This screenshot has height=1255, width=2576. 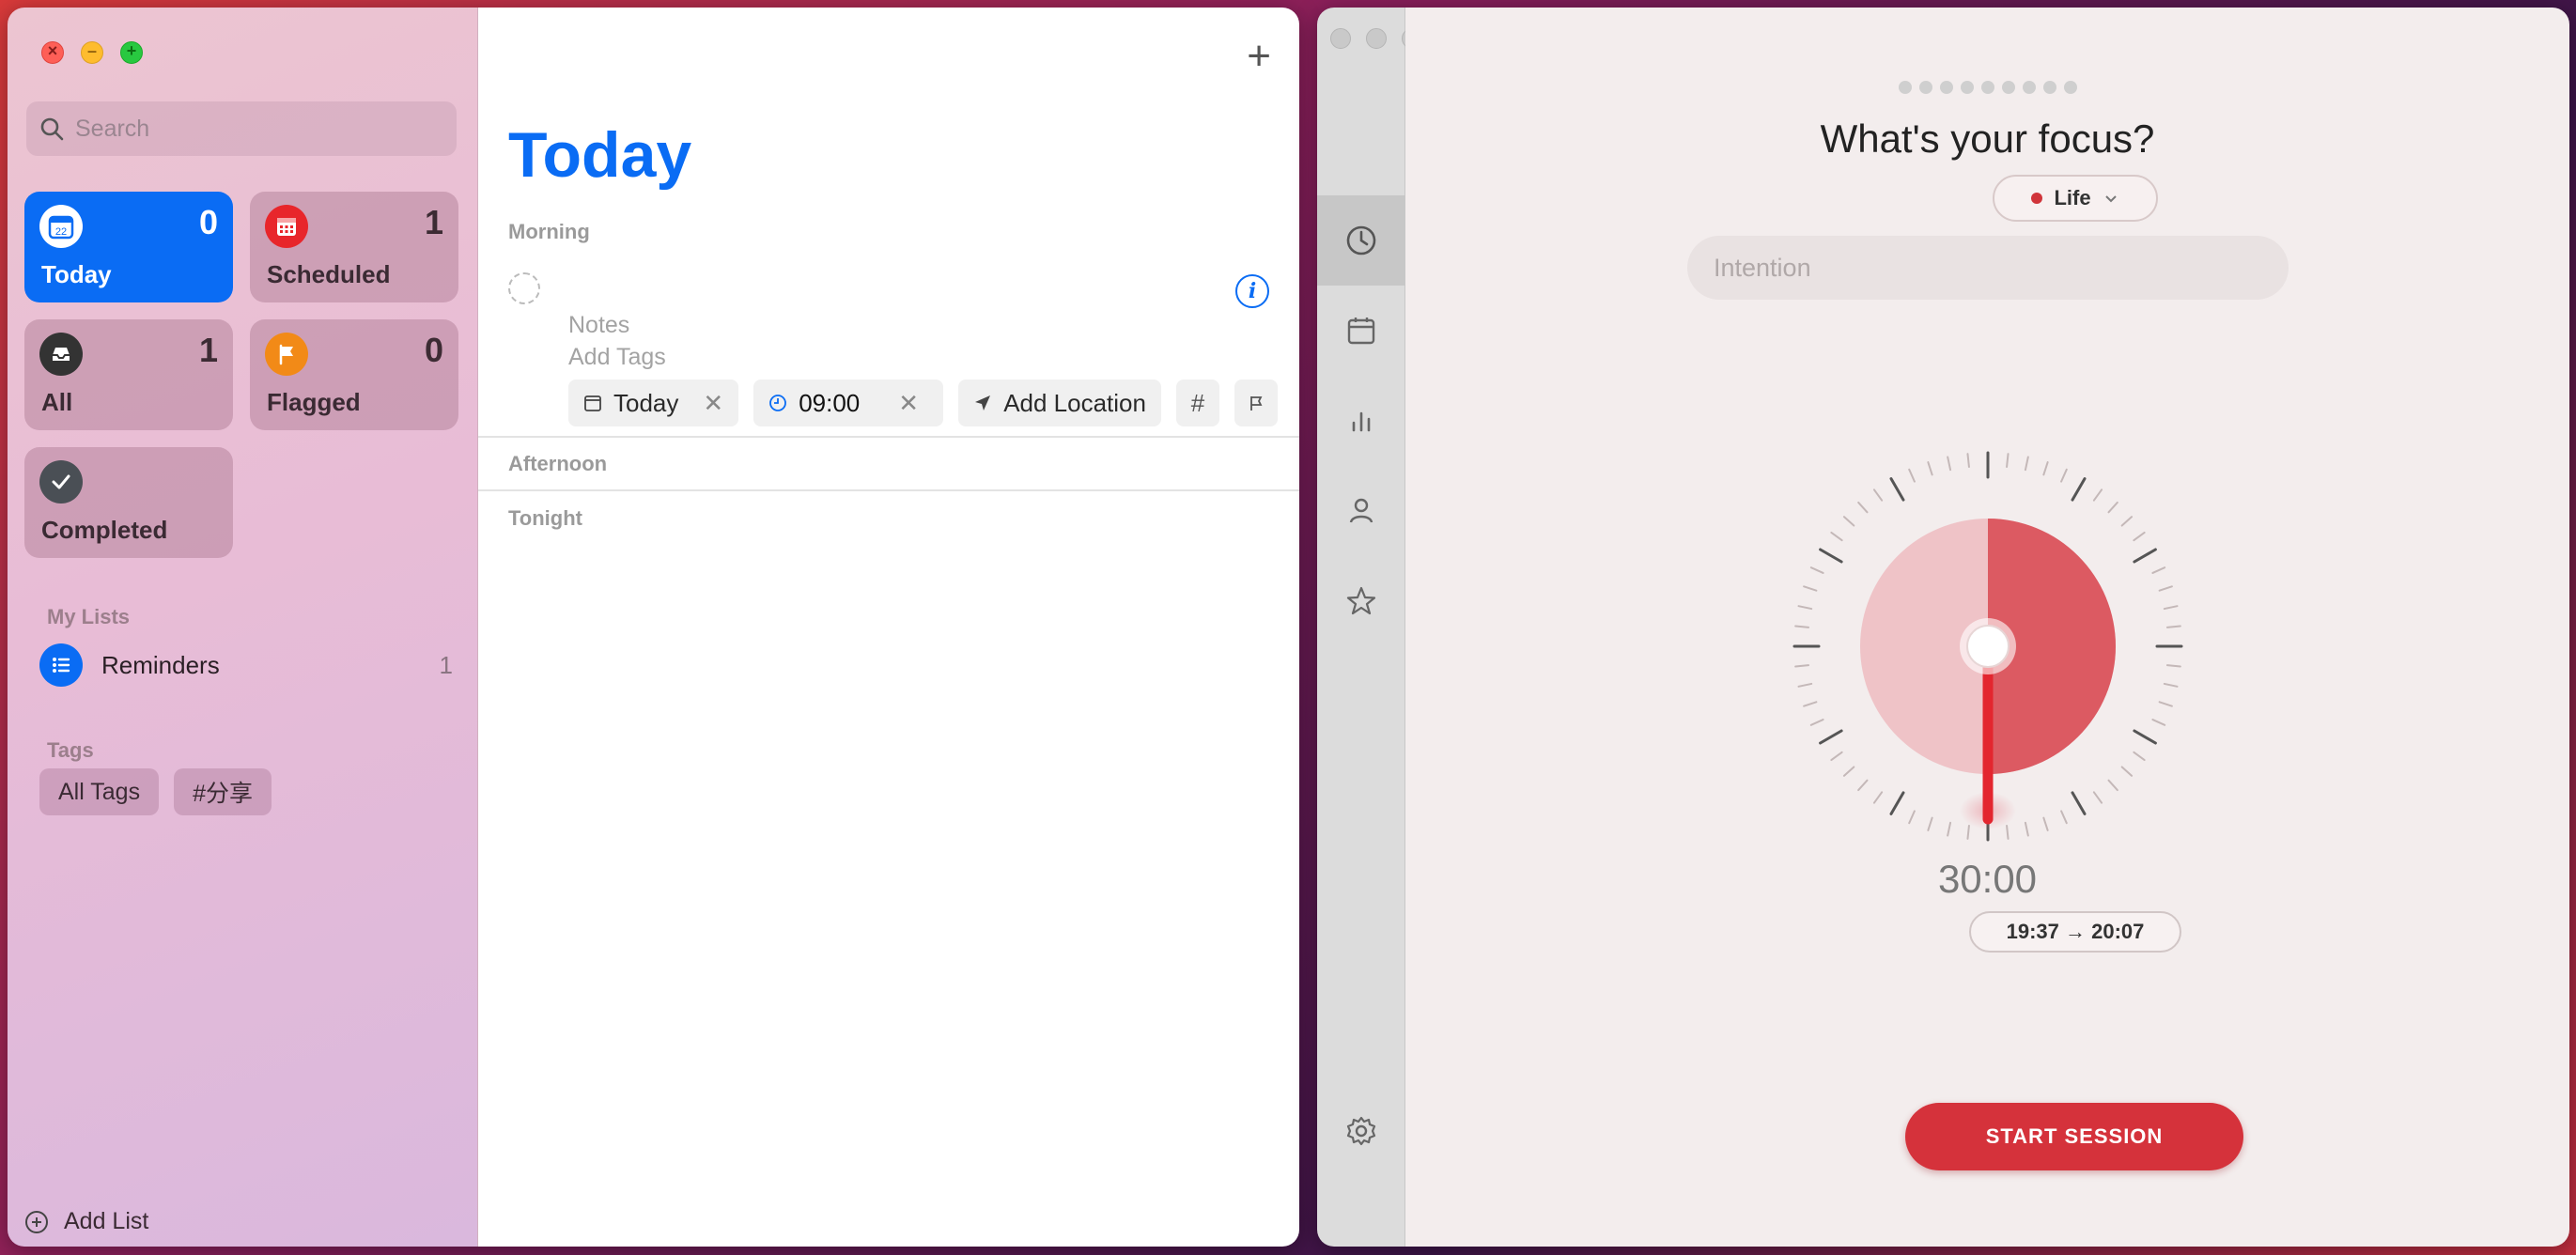 I want to click on smart-list-completed: Completed, so click(x=128, y=502).